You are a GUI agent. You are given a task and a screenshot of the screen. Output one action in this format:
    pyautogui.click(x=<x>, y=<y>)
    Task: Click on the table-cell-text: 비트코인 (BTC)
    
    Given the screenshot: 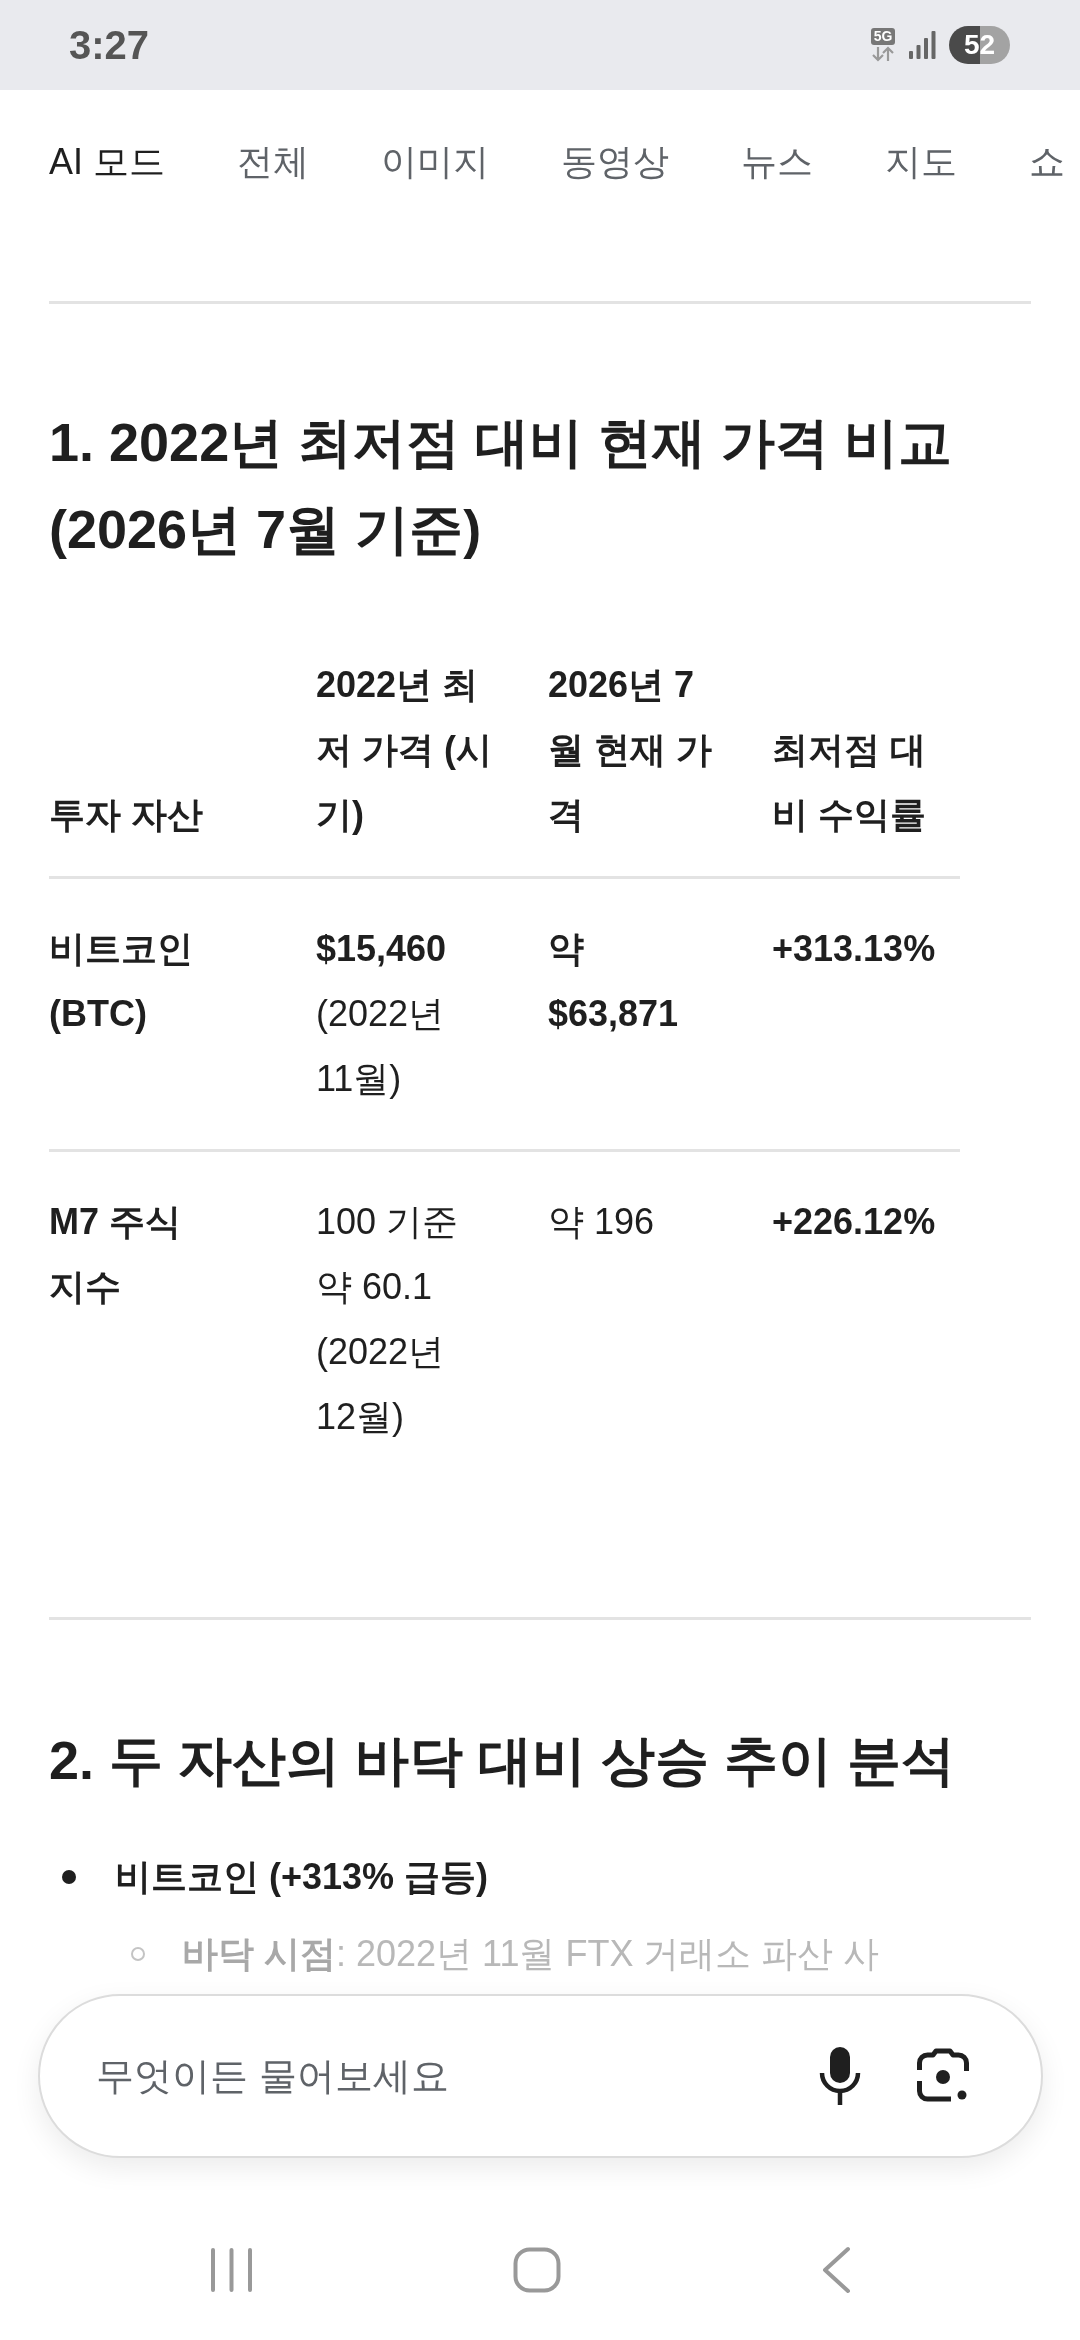 What is the action you would take?
    pyautogui.click(x=121, y=981)
    